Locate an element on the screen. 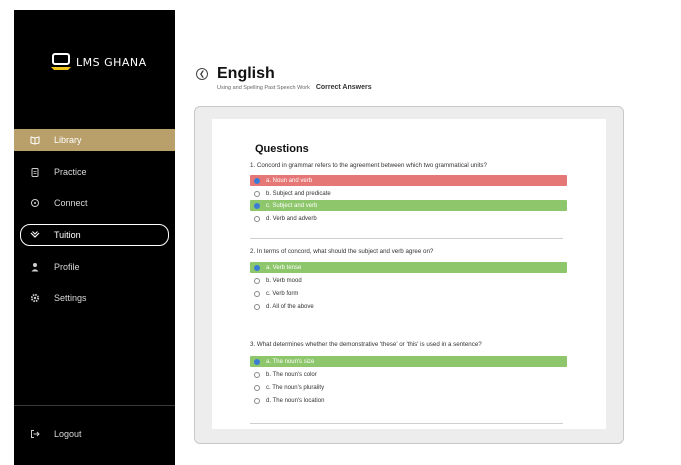  option-label: a. Verb tense is located at coordinates (284, 267).